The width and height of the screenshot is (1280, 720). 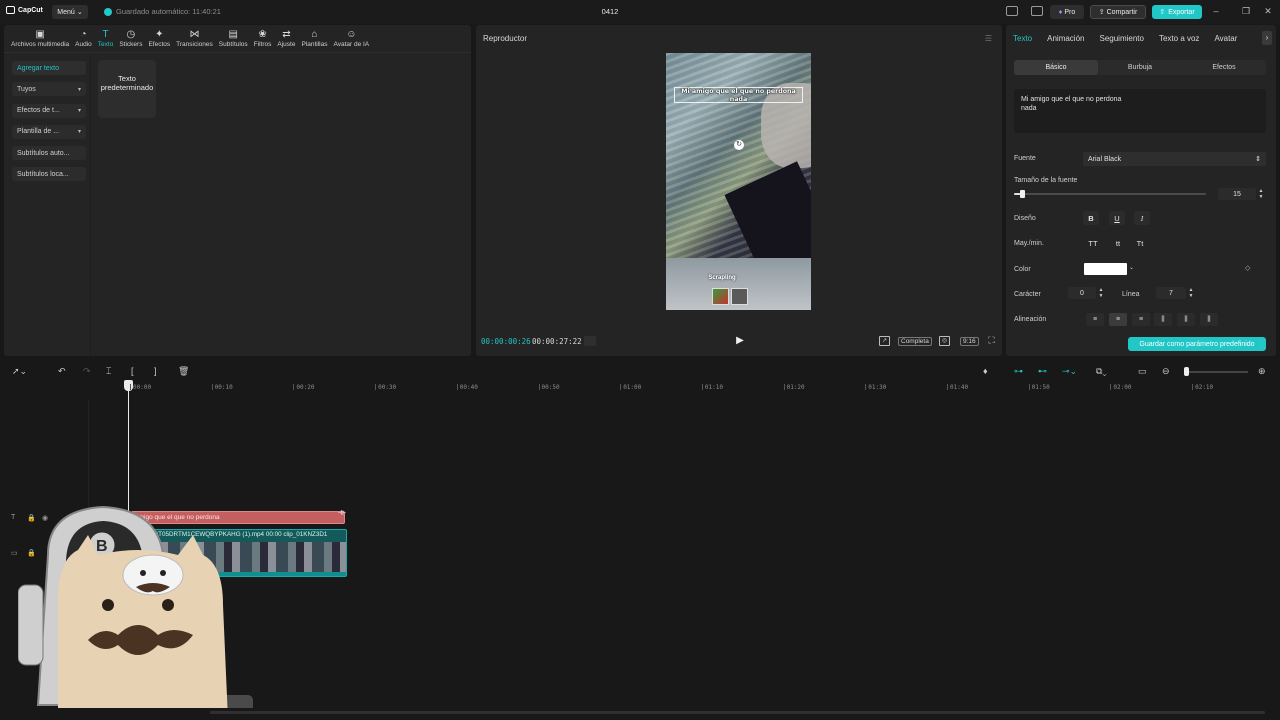 I want to click on preview-axis-icon: ⊸⌄, so click(x=1069, y=371).